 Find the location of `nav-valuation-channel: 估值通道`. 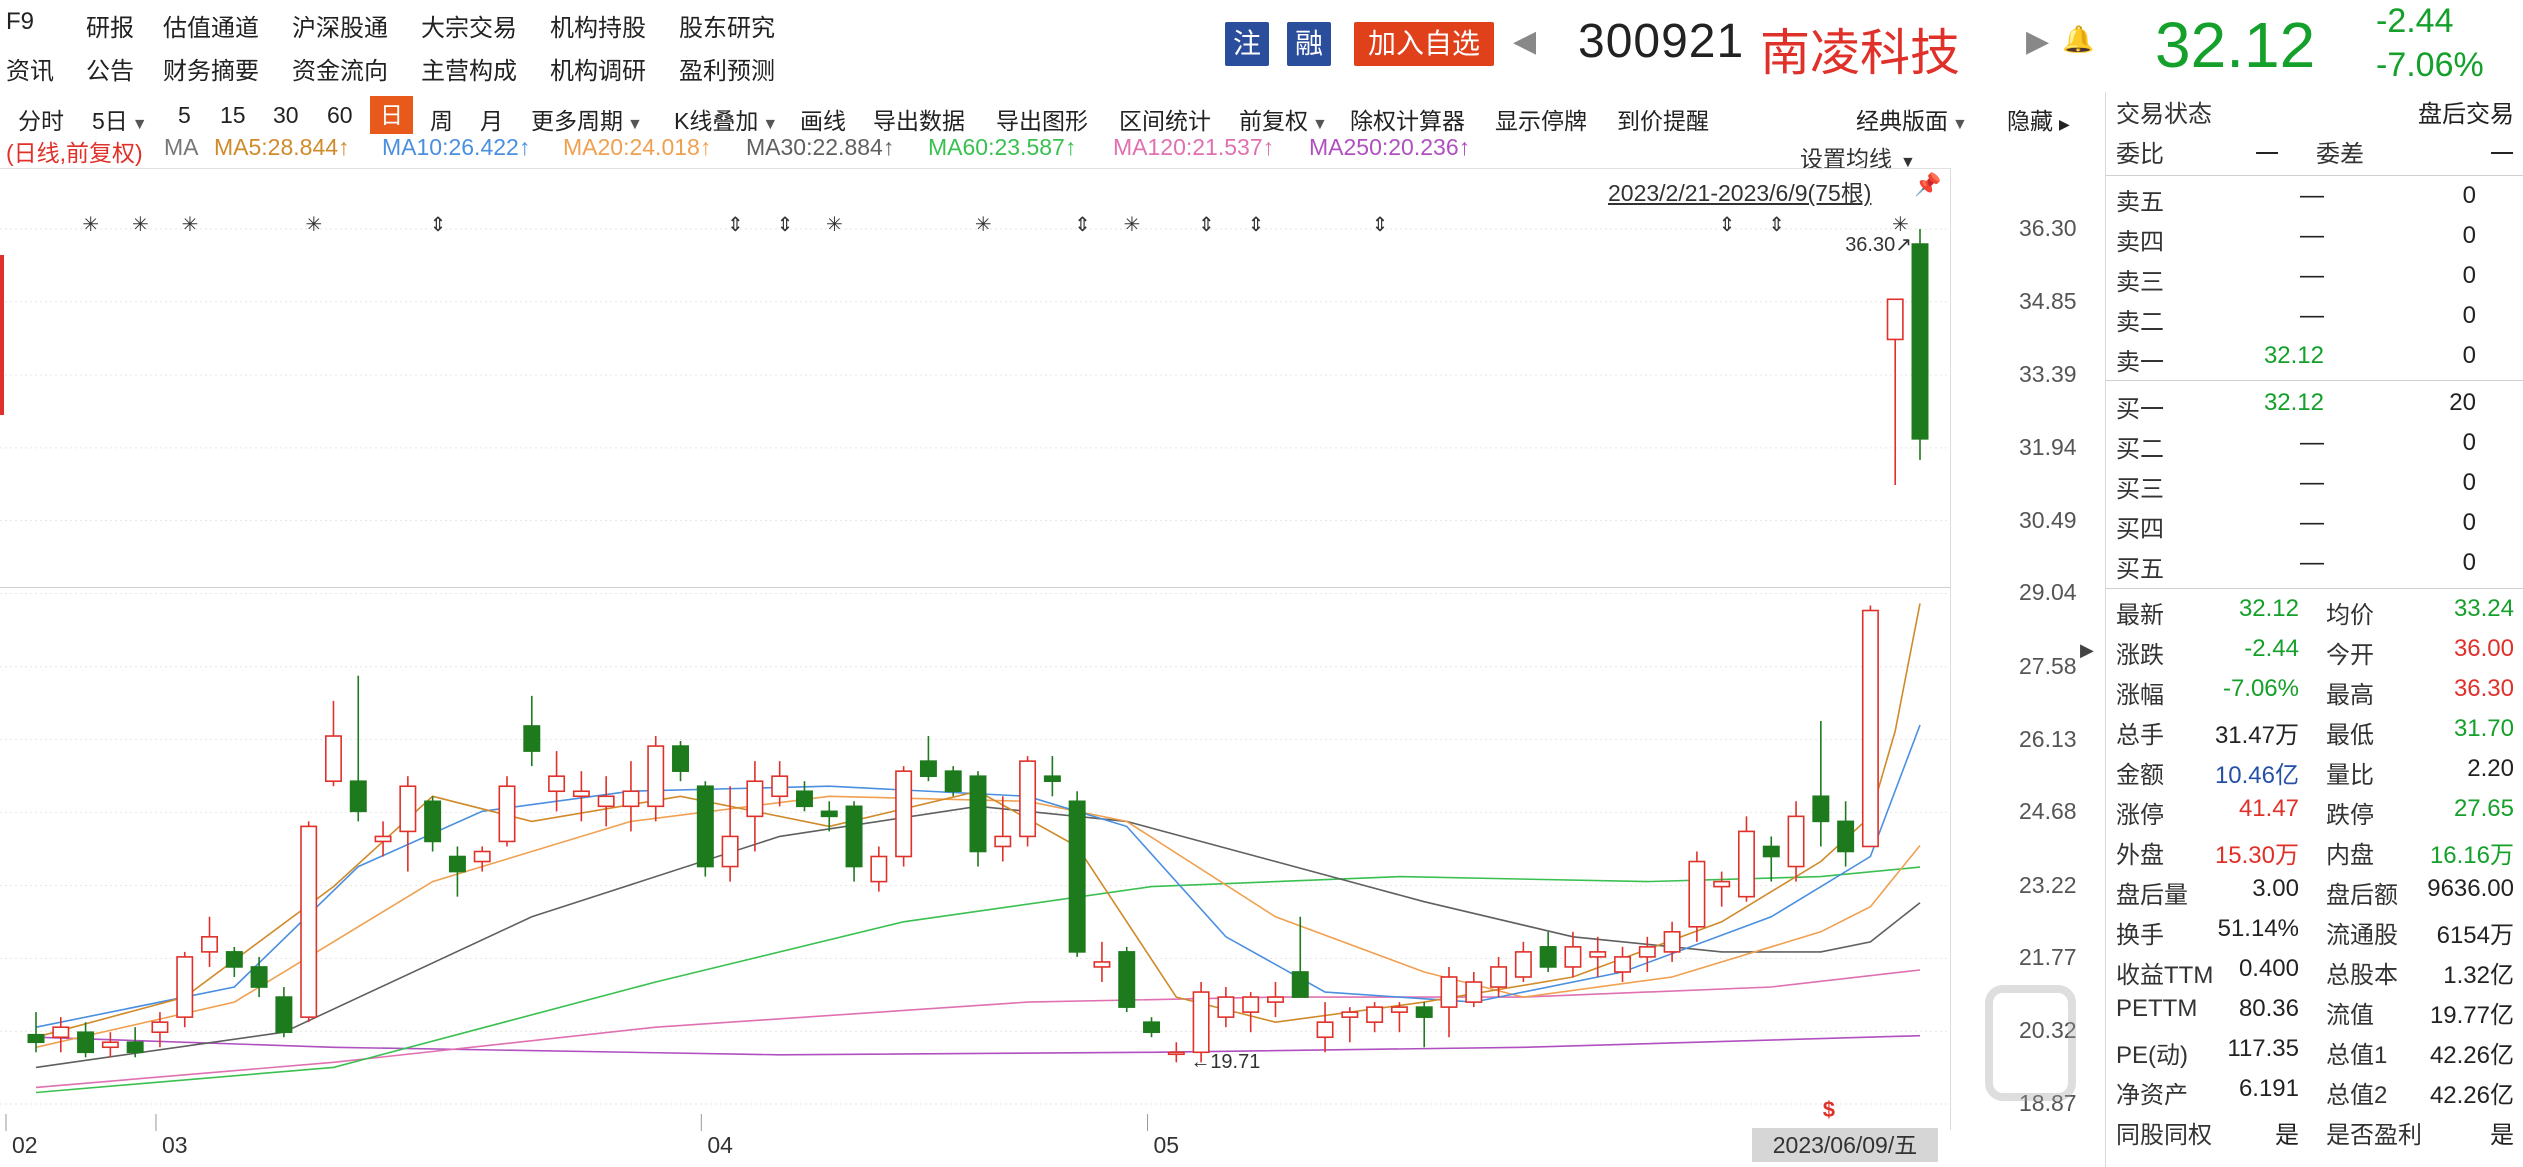

nav-valuation-channel: 估值通道 is located at coordinates (211, 25).